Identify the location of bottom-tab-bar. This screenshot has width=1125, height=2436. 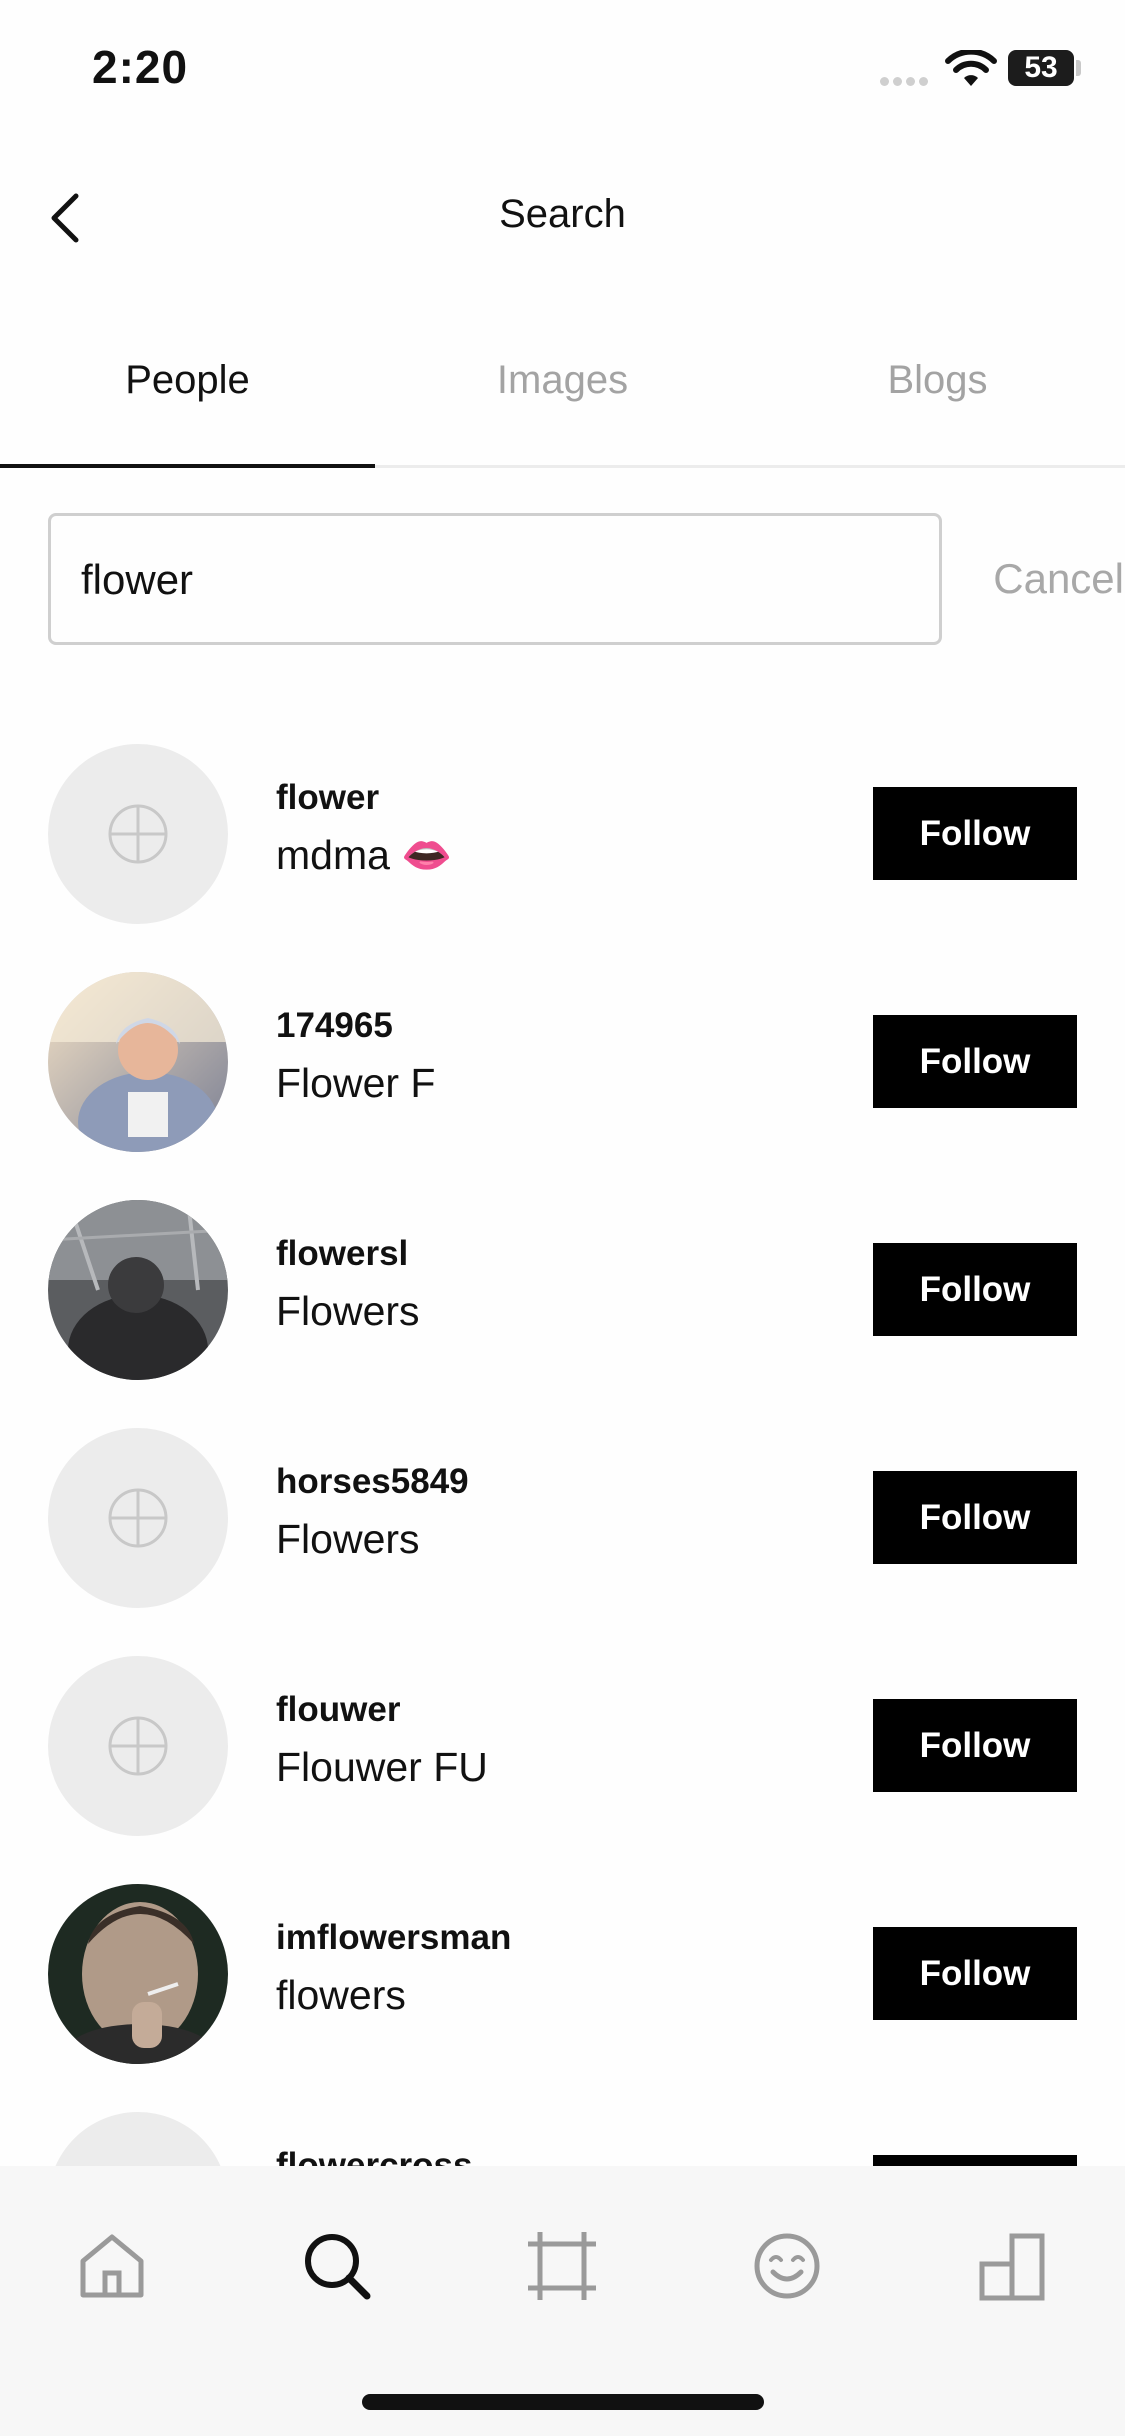
(562, 2301).